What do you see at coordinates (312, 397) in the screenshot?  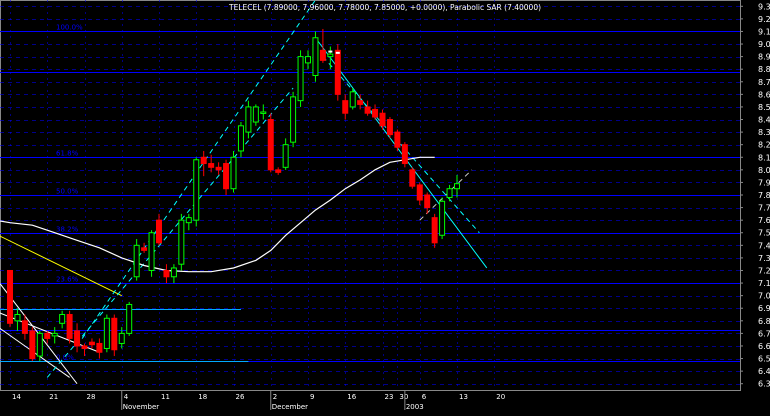 I see `x-axis-tick-label: 9` at bounding box center [312, 397].